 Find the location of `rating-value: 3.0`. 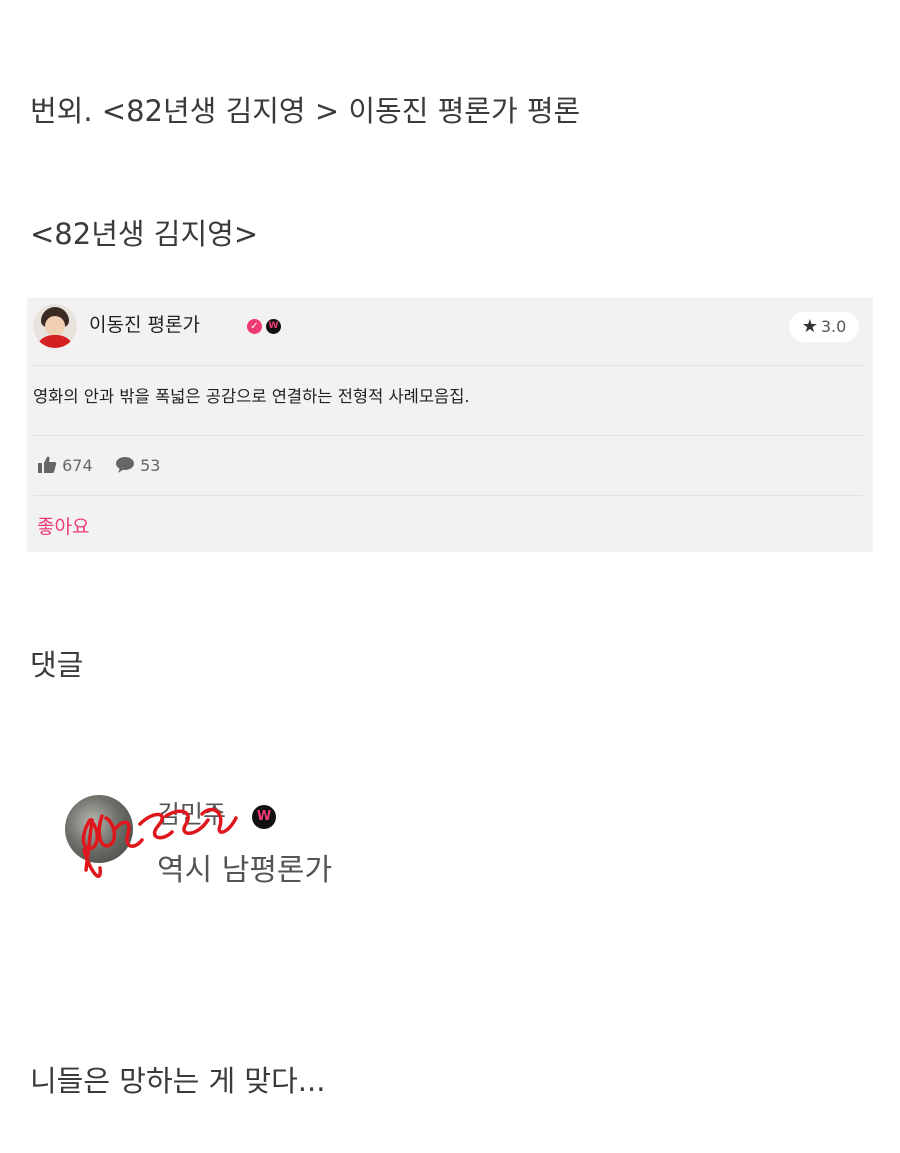

rating-value: 3.0 is located at coordinates (833, 326).